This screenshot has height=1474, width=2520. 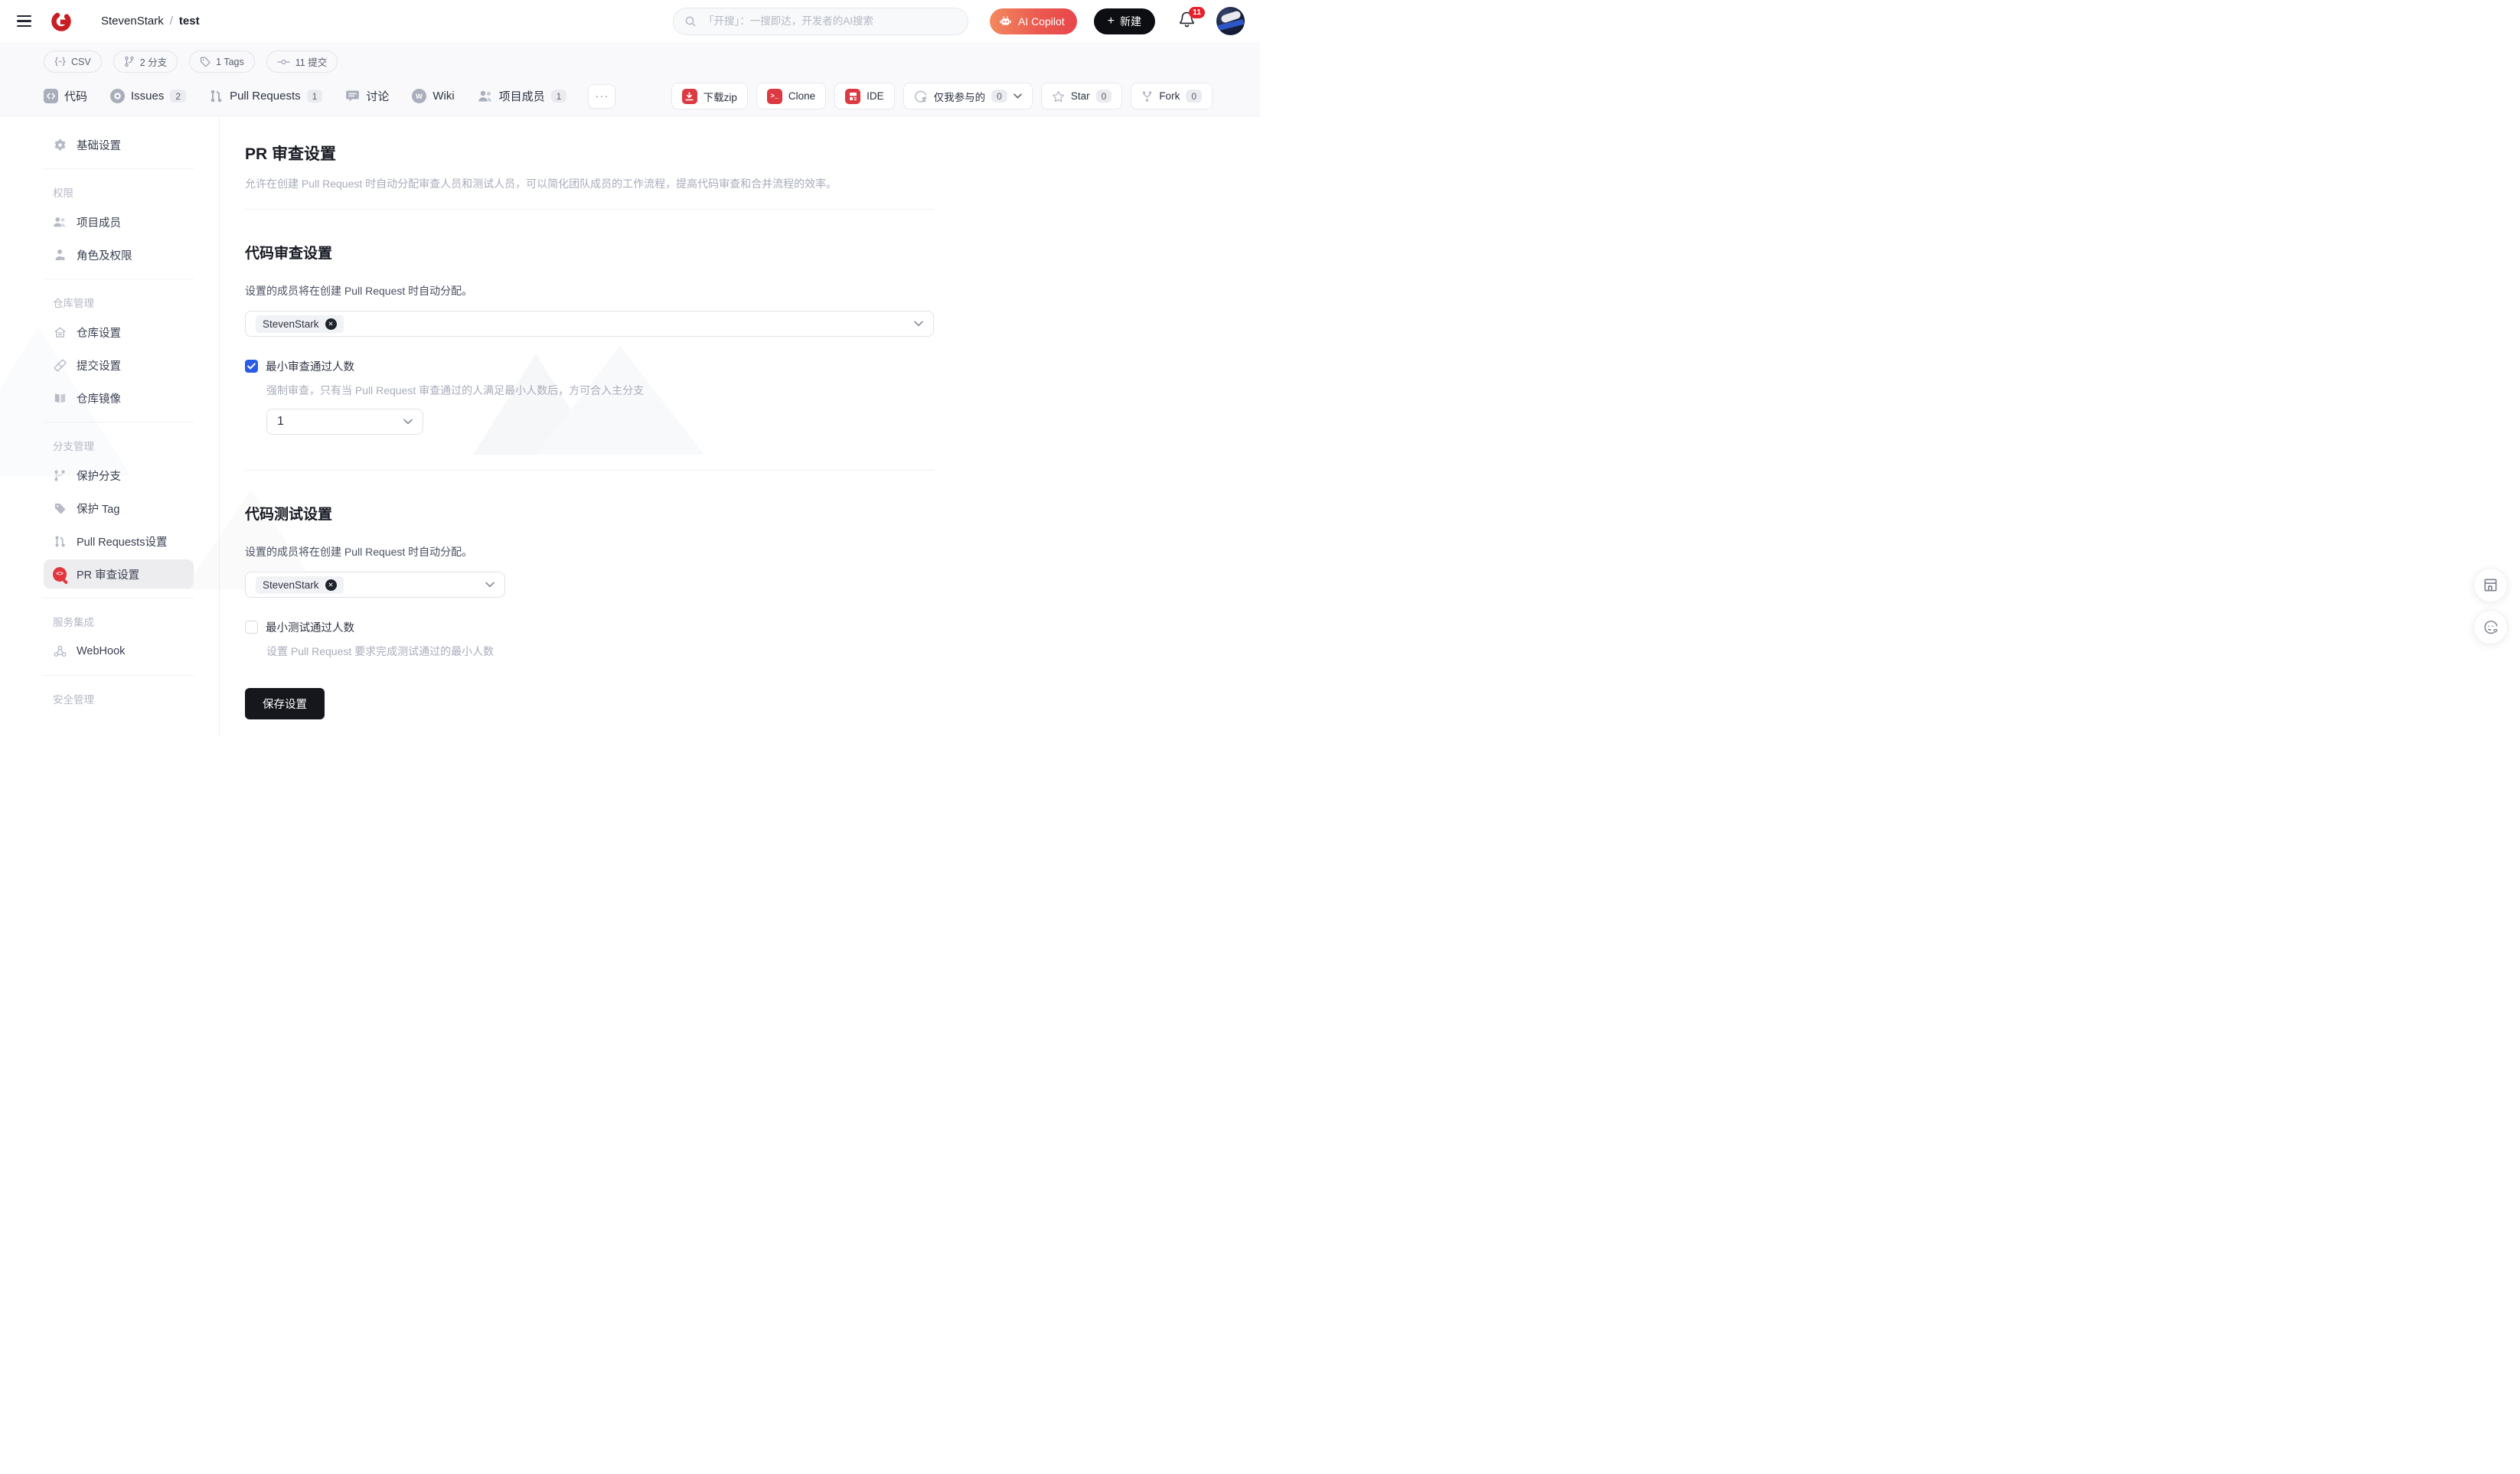 I want to click on remove-tester-icon: ✕, so click(x=331, y=585).